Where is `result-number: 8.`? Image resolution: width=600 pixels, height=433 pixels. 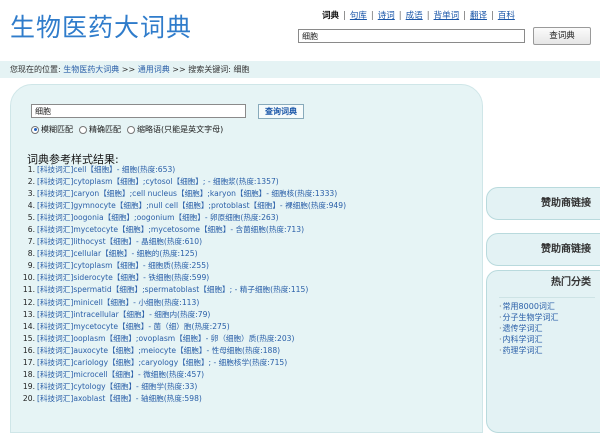 result-number: 8. is located at coordinates (31, 254).